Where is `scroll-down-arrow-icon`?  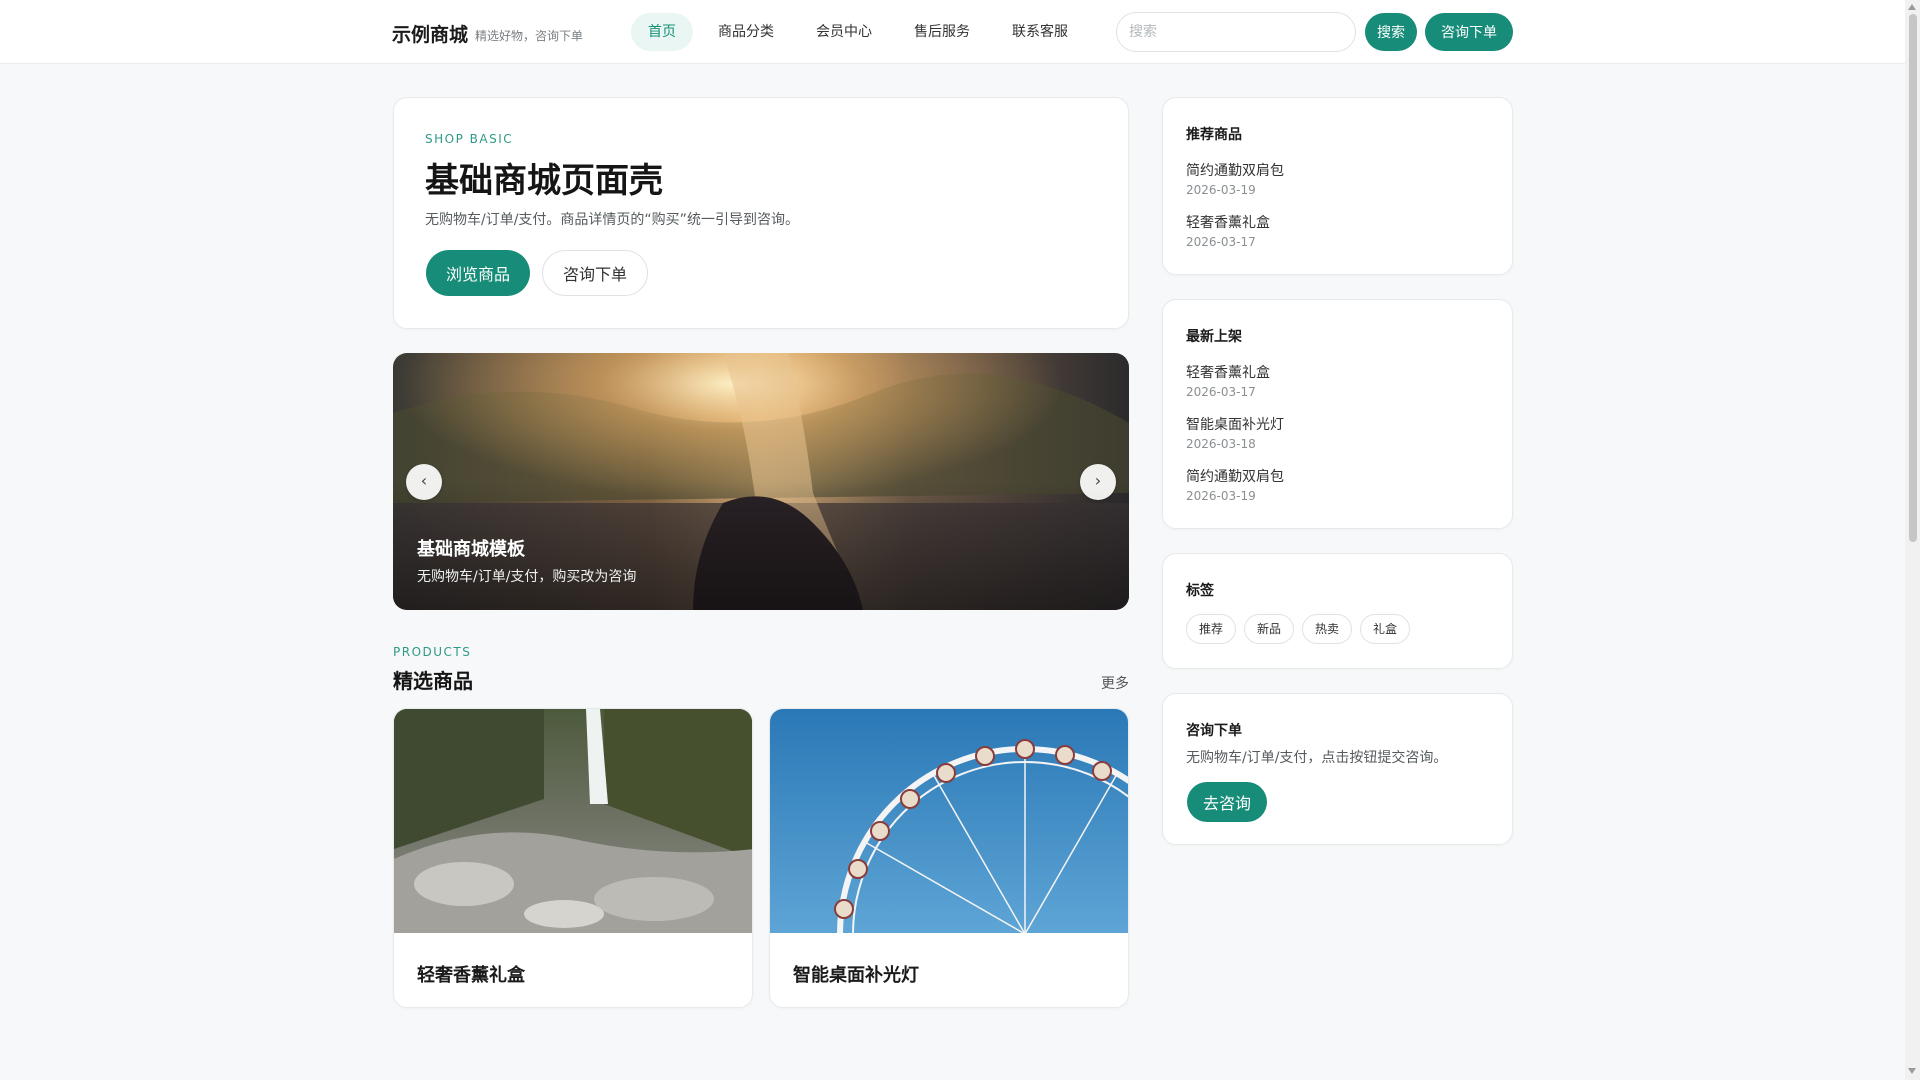
scroll-down-arrow-icon is located at coordinates (1912, 1071).